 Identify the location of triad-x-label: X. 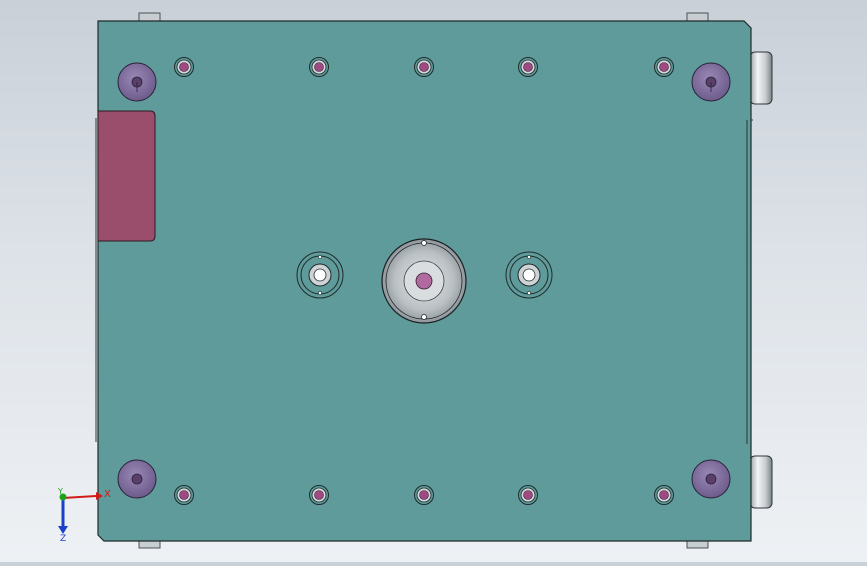
(107, 494).